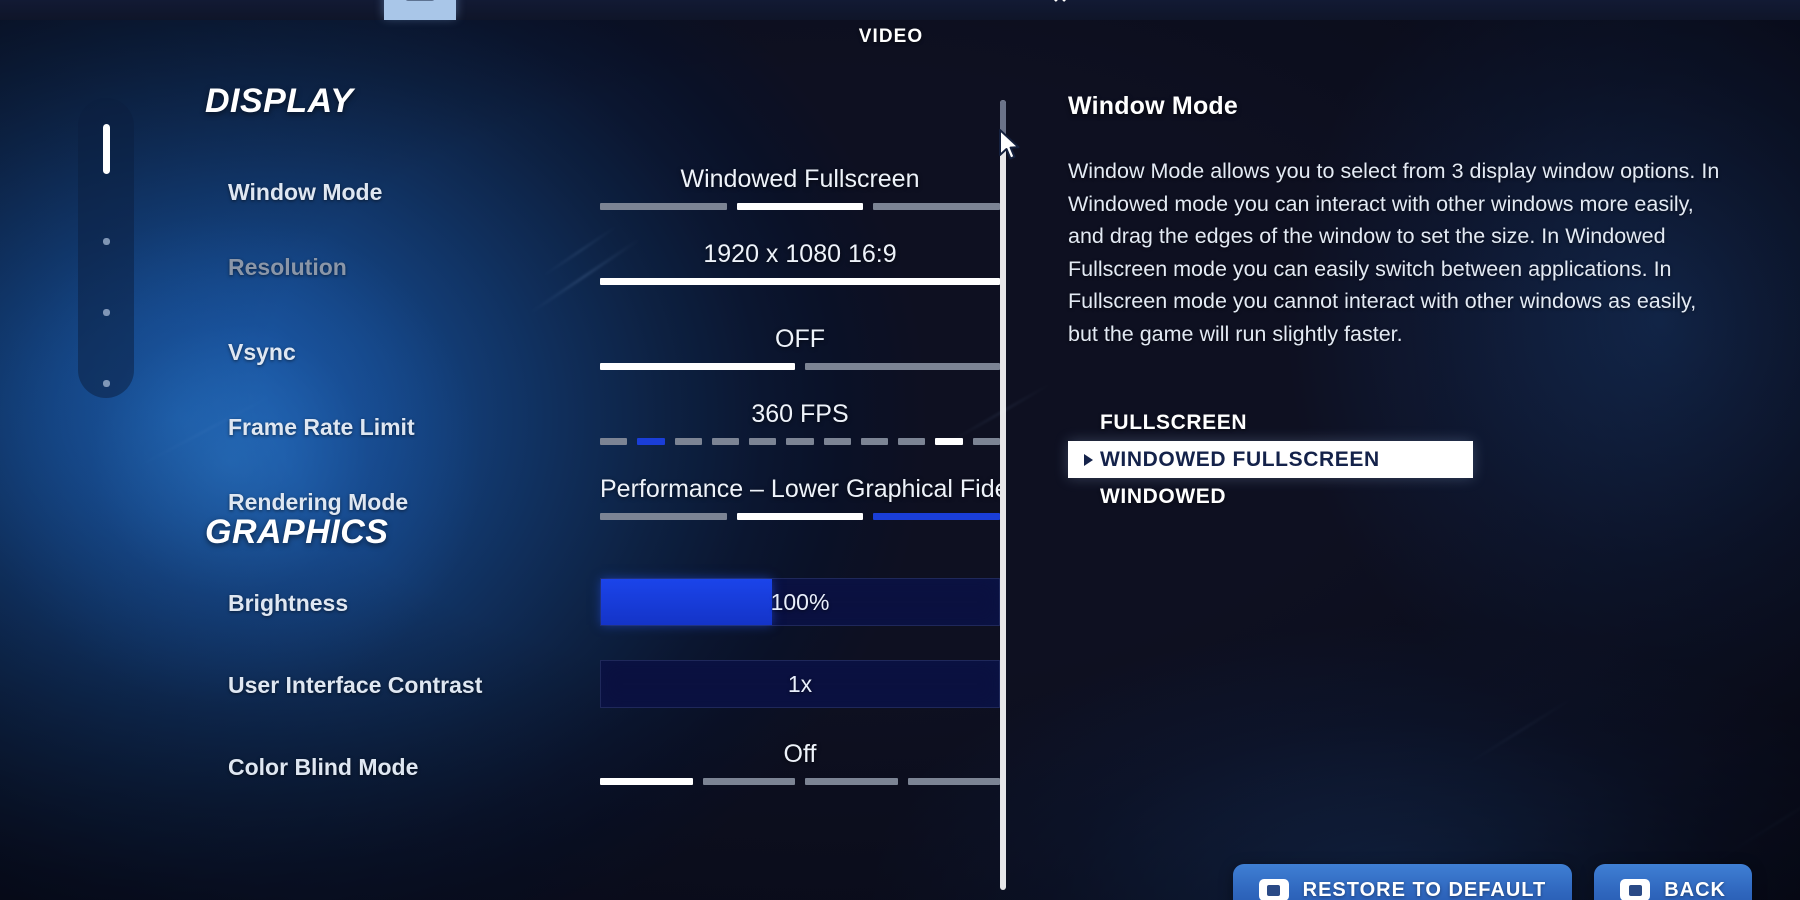  What do you see at coordinates (687, 602) in the screenshot?
I see `slider-fill` at bounding box center [687, 602].